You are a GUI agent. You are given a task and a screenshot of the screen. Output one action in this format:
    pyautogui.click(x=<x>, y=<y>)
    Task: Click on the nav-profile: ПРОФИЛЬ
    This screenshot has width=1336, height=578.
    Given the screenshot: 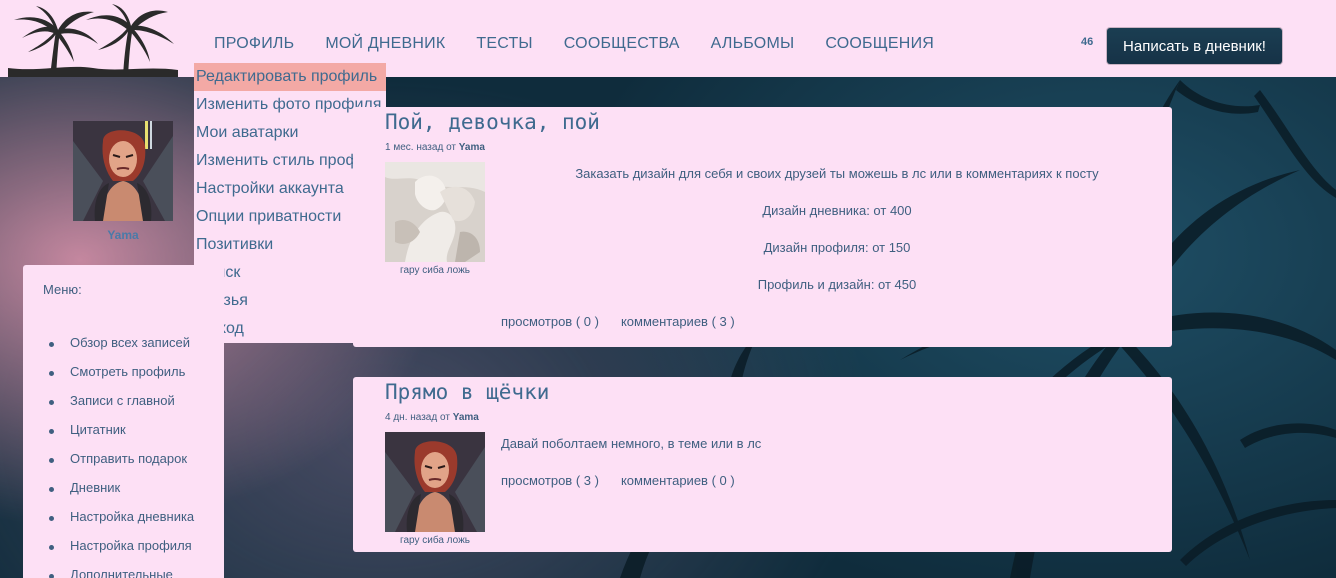 What is the action you would take?
    pyautogui.click(x=254, y=44)
    